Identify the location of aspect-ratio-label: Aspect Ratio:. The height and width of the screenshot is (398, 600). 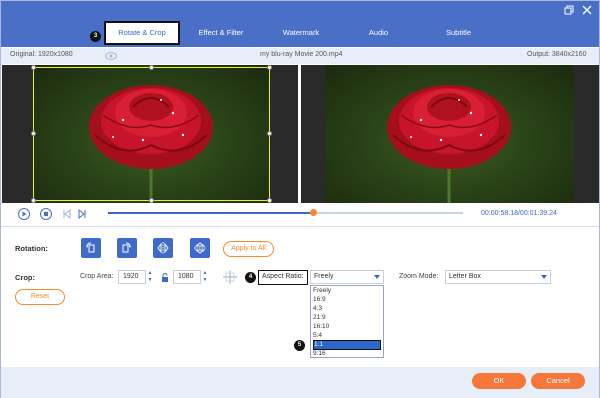
(283, 277).